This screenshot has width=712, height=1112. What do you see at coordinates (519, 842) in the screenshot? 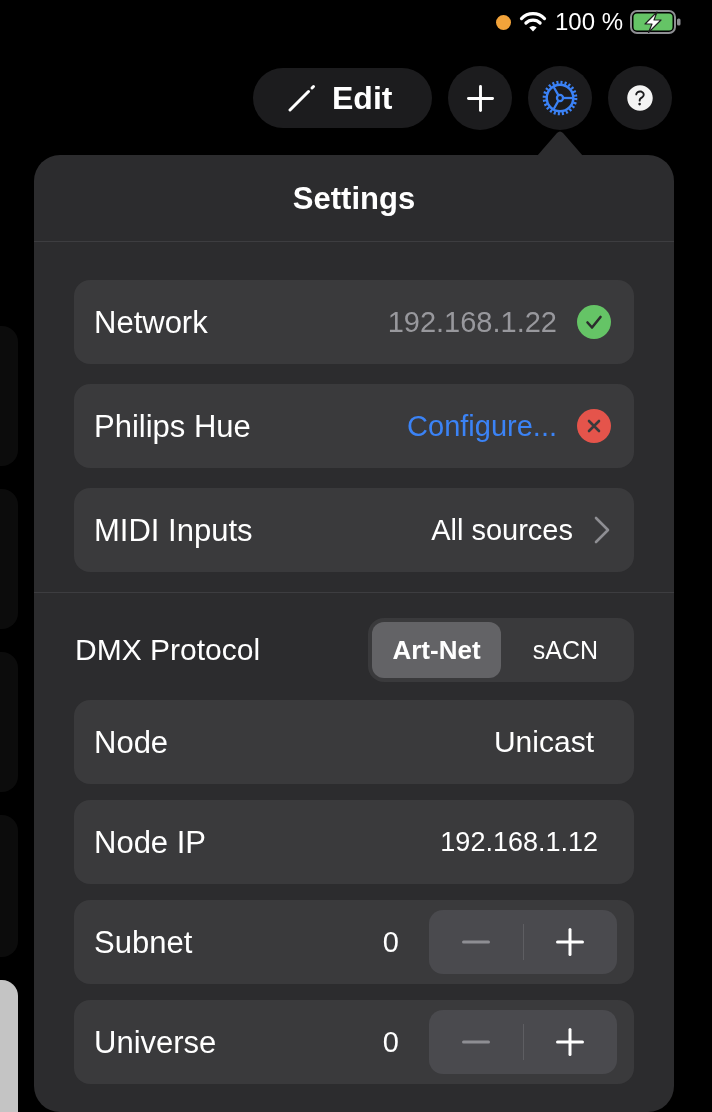
I see `ip-address-field: 192.168.1.12` at bounding box center [519, 842].